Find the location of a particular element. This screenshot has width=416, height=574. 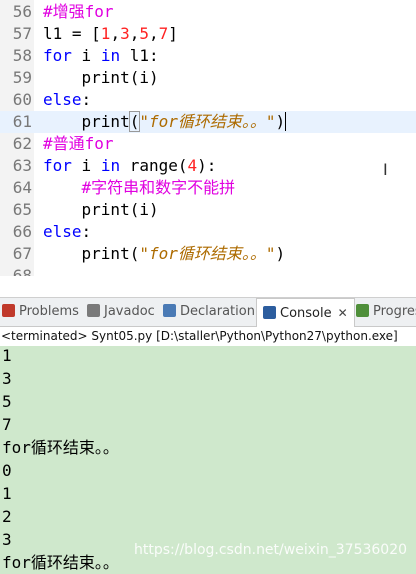

line-number: 63 is located at coordinates (22, 165).